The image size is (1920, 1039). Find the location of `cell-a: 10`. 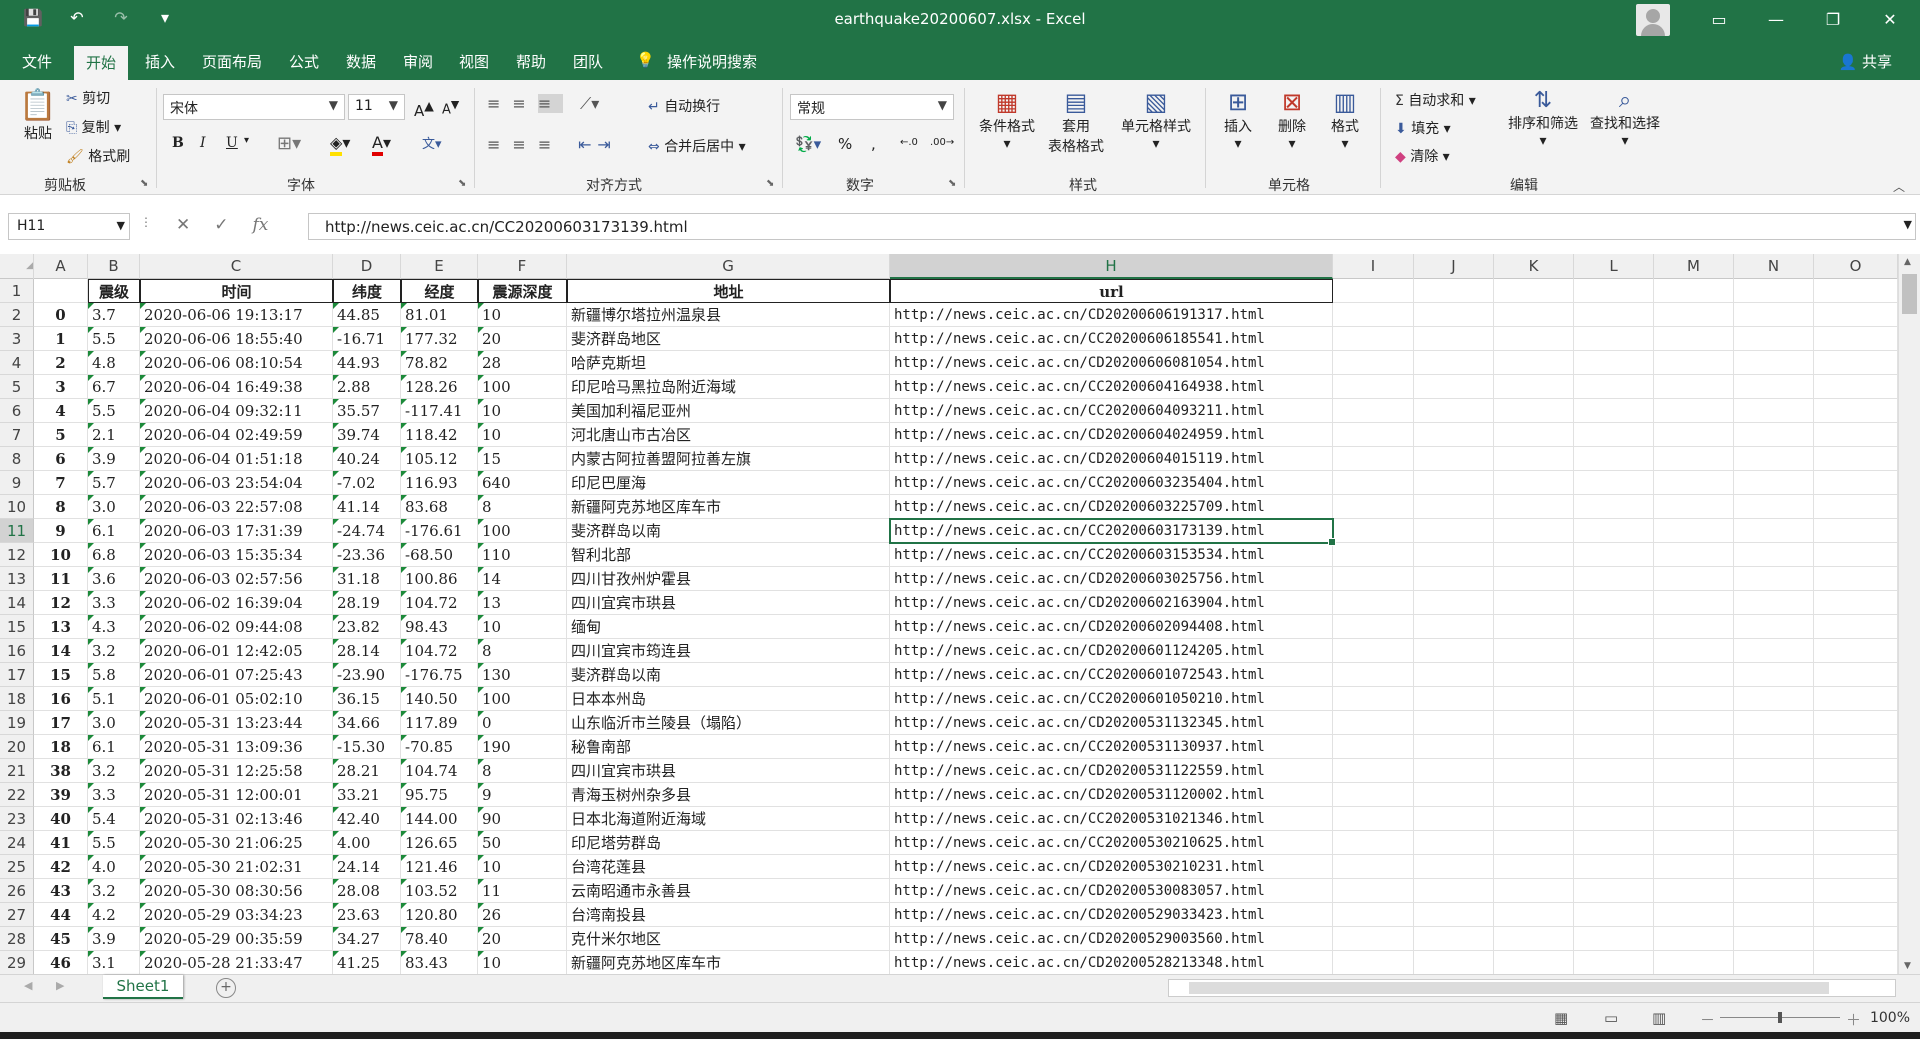

cell-a: 10 is located at coordinates (61, 555).